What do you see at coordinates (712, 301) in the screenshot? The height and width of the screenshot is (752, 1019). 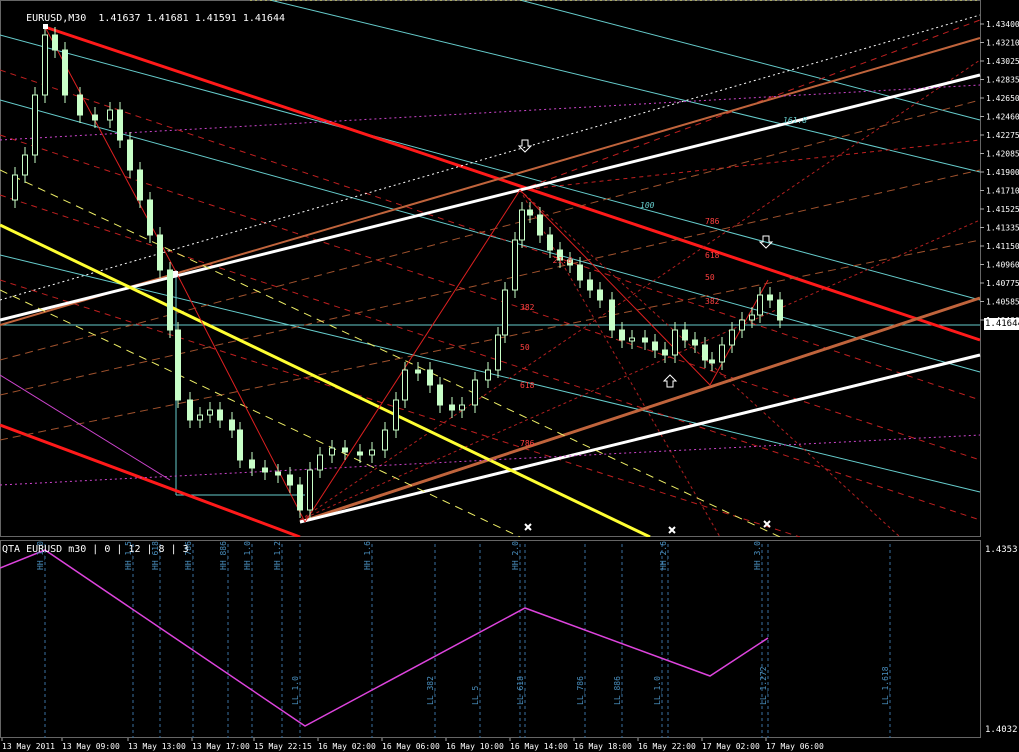 I see `fib-level-label: 382` at bounding box center [712, 301].